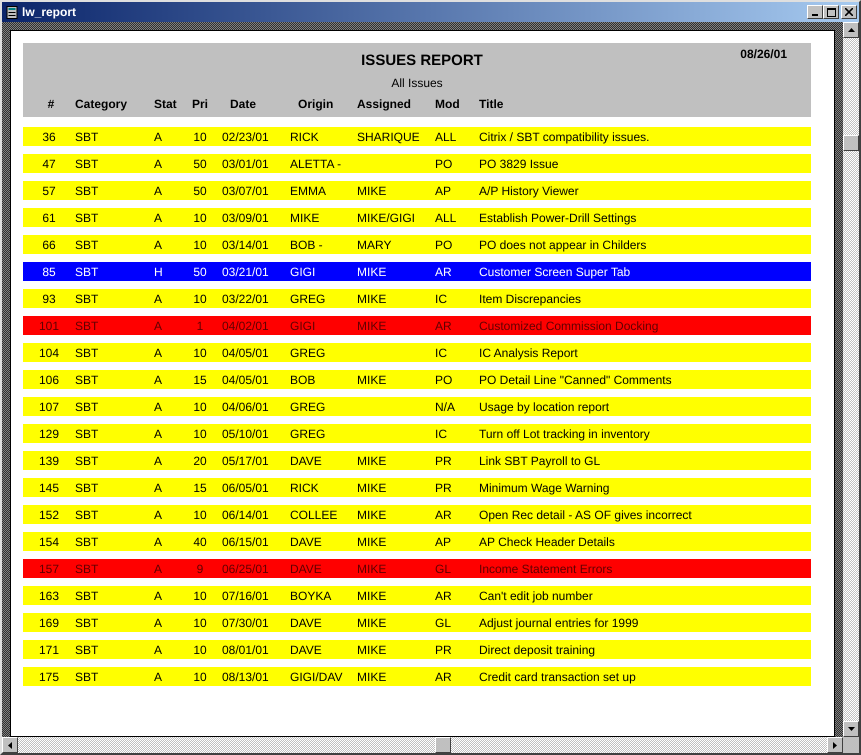  I want to click on table-cell: 9, so click(200, 569).